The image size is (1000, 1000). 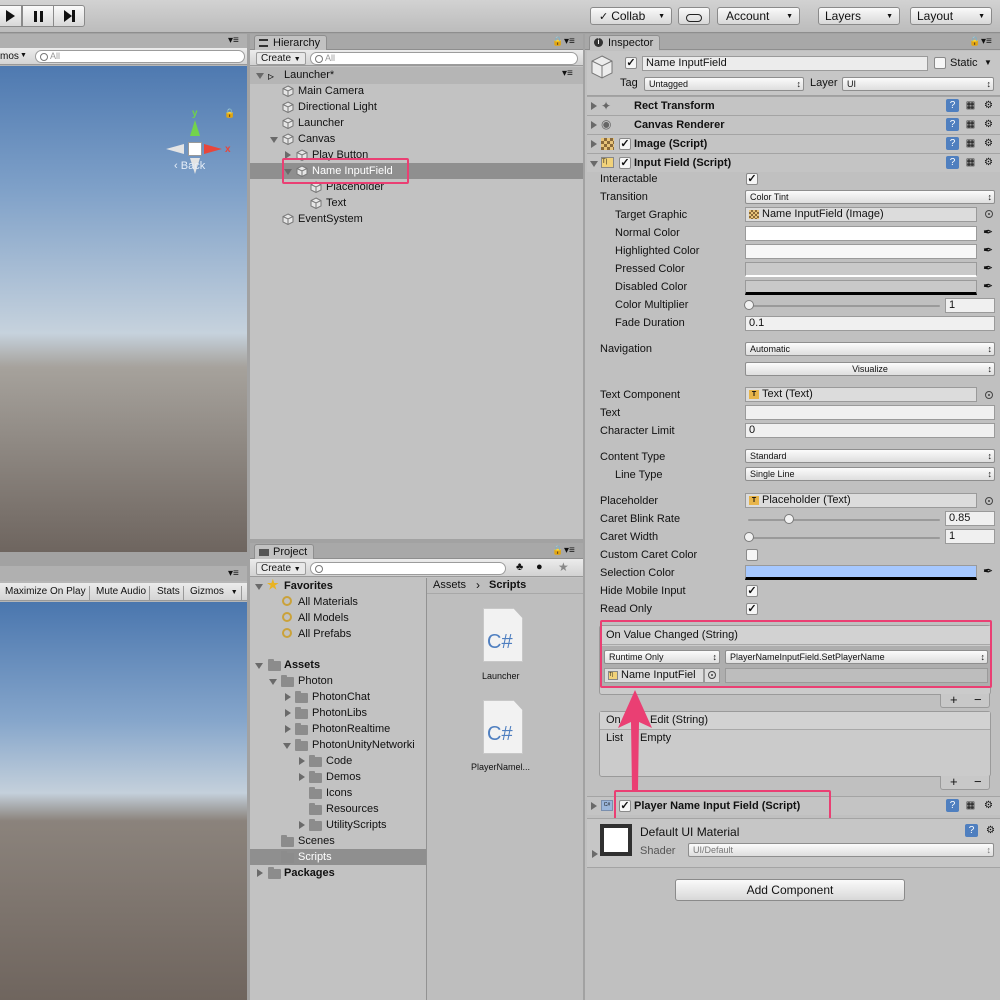 What do you see at coordinates (338, 825) in the screenshot?
I see `folder-utilityscripts: UtilityScripts` at bounding box center [338, 825].